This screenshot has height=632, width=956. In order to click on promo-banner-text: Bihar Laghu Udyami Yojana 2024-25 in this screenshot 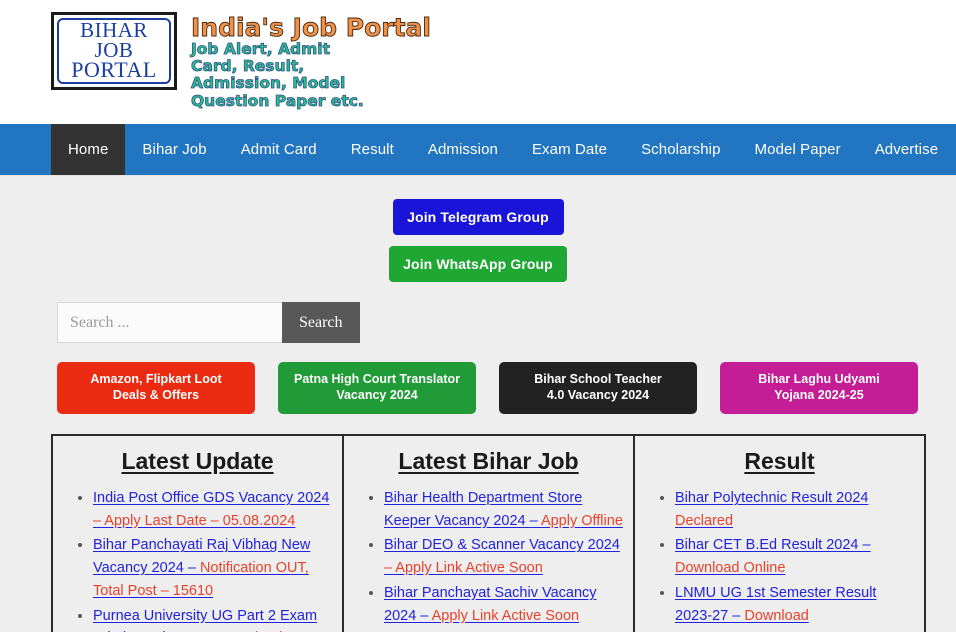, I will do `click(819, 387)`.